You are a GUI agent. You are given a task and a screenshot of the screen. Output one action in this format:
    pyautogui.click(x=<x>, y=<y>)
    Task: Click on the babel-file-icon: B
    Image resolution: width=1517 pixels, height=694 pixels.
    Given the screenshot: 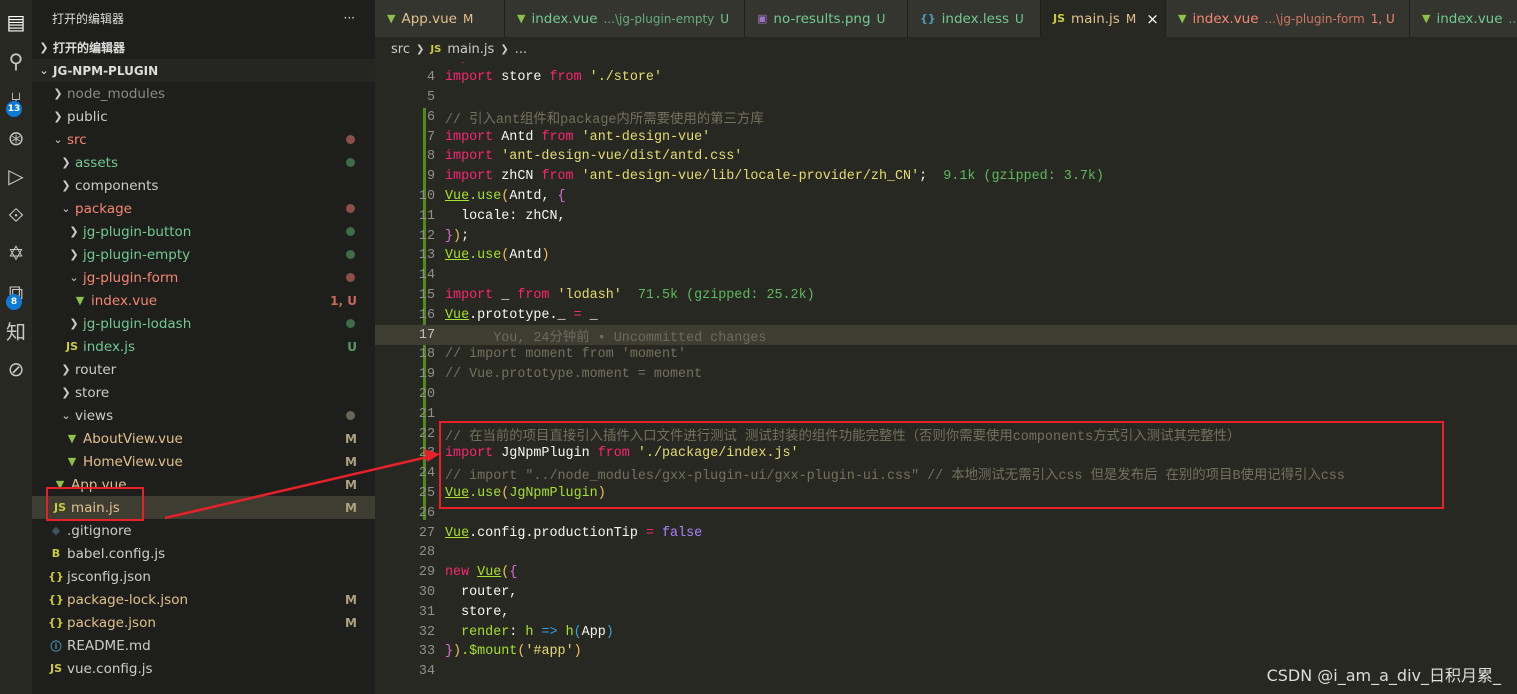 What is the action you would take?
    pyautogui.click(x=56, y=553)
    